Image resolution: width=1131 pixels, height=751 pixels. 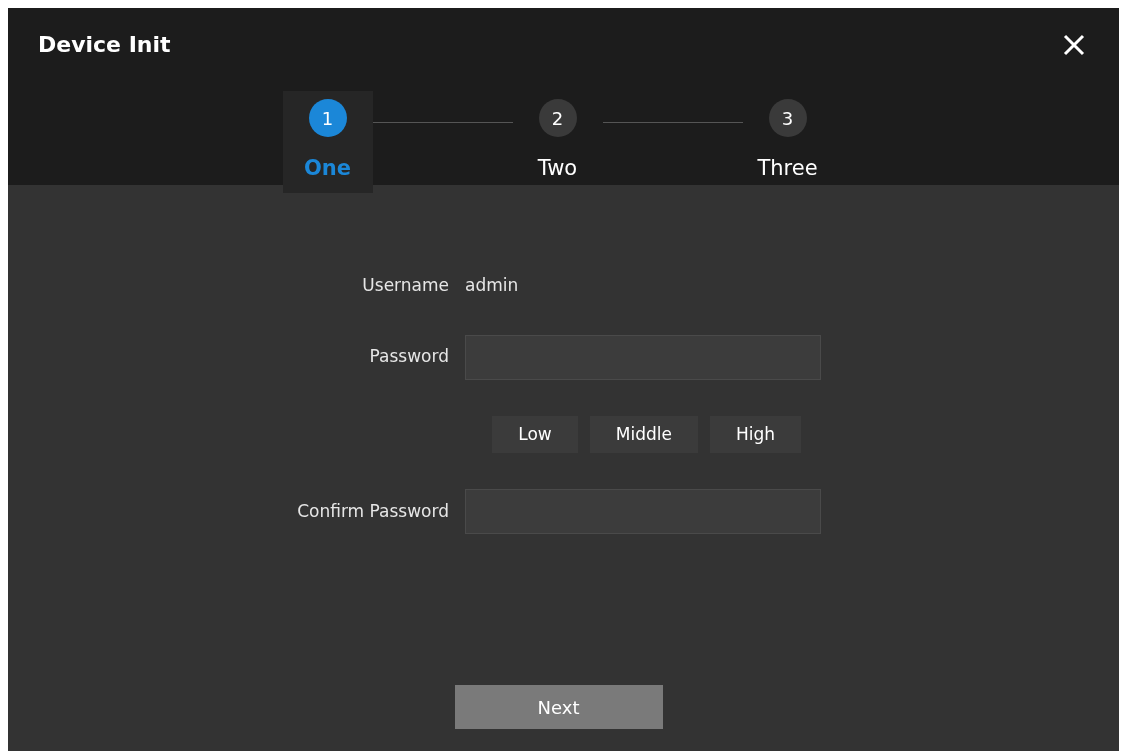 I want to click on step-label: One, so click(x=327, y=168).